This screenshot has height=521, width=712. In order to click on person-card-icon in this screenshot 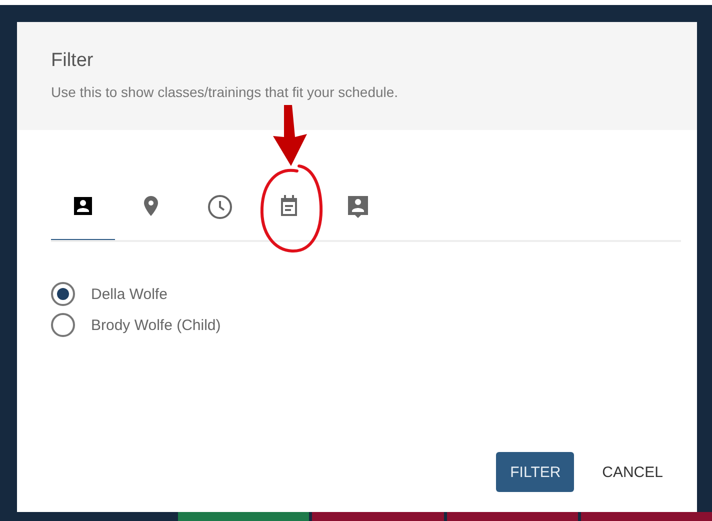, I will do `click(83, 206)`.